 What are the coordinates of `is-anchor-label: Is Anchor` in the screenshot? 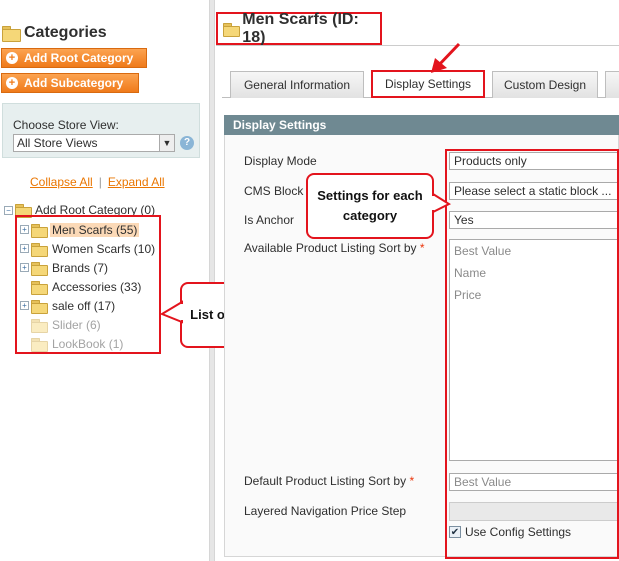 It's located at (269, 220).